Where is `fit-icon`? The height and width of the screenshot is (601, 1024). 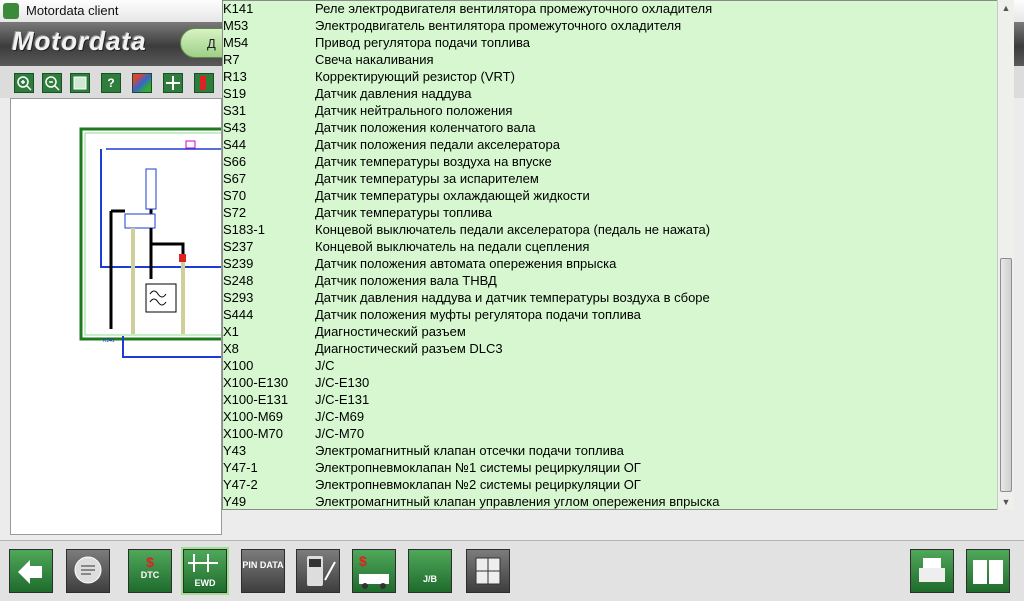 fit-icon is located at coordinates (80, 83).